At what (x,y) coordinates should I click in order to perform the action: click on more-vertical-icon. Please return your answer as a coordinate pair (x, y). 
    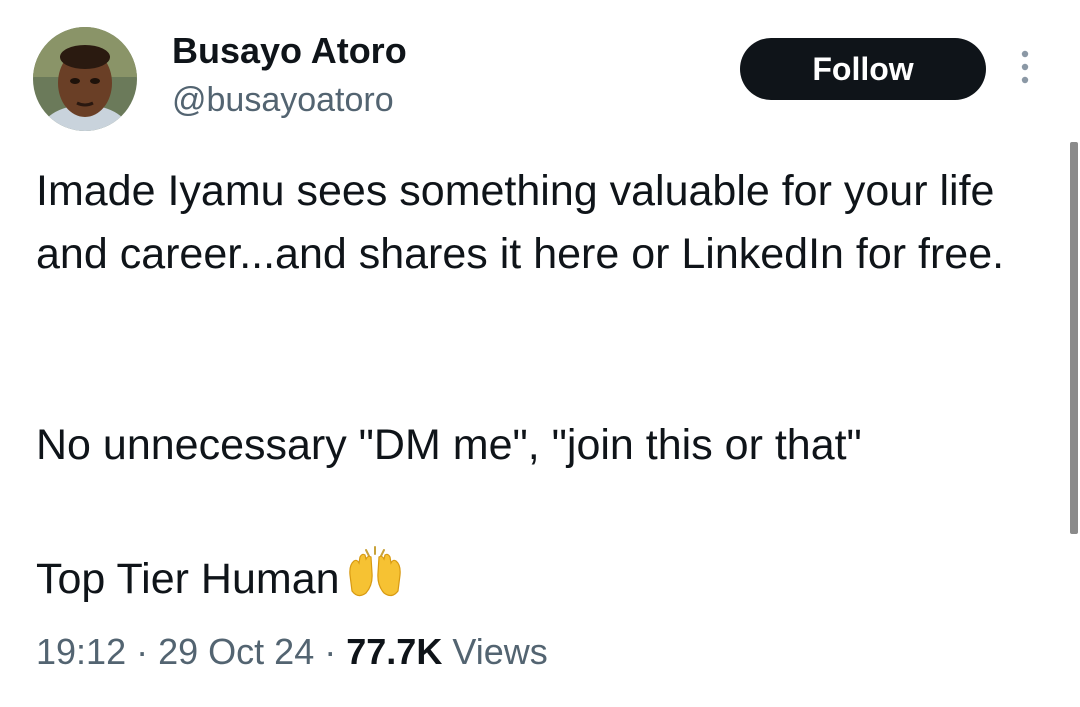
    Looking at the image, I should click on (1025, 68).